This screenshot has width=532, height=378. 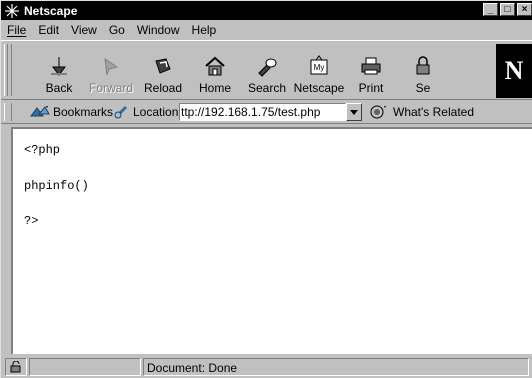 I want to click on url-input: ttp://192.168.1.75/test.php, so click(x=262, y=112).